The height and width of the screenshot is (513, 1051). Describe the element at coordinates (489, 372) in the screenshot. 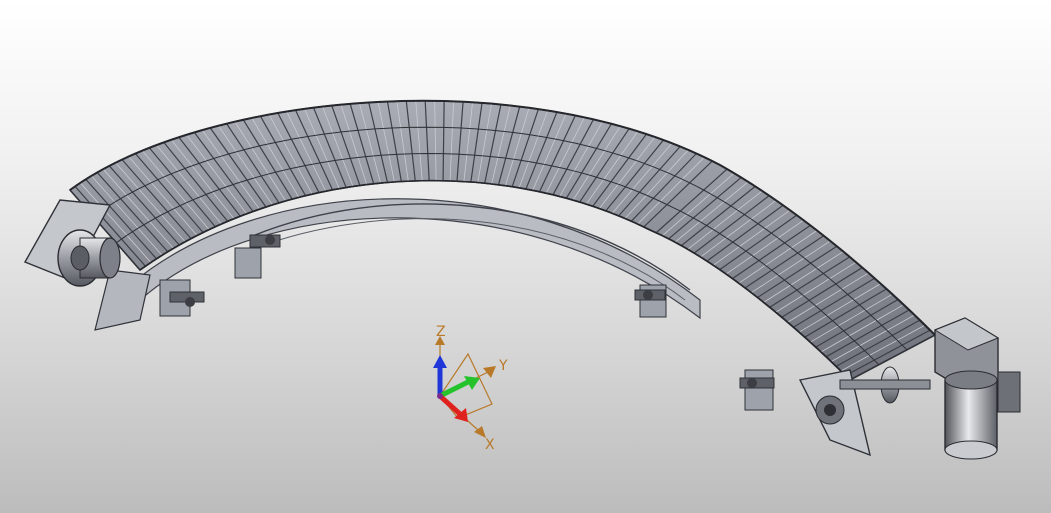

I see `y-handle-arrowhead` at that location.